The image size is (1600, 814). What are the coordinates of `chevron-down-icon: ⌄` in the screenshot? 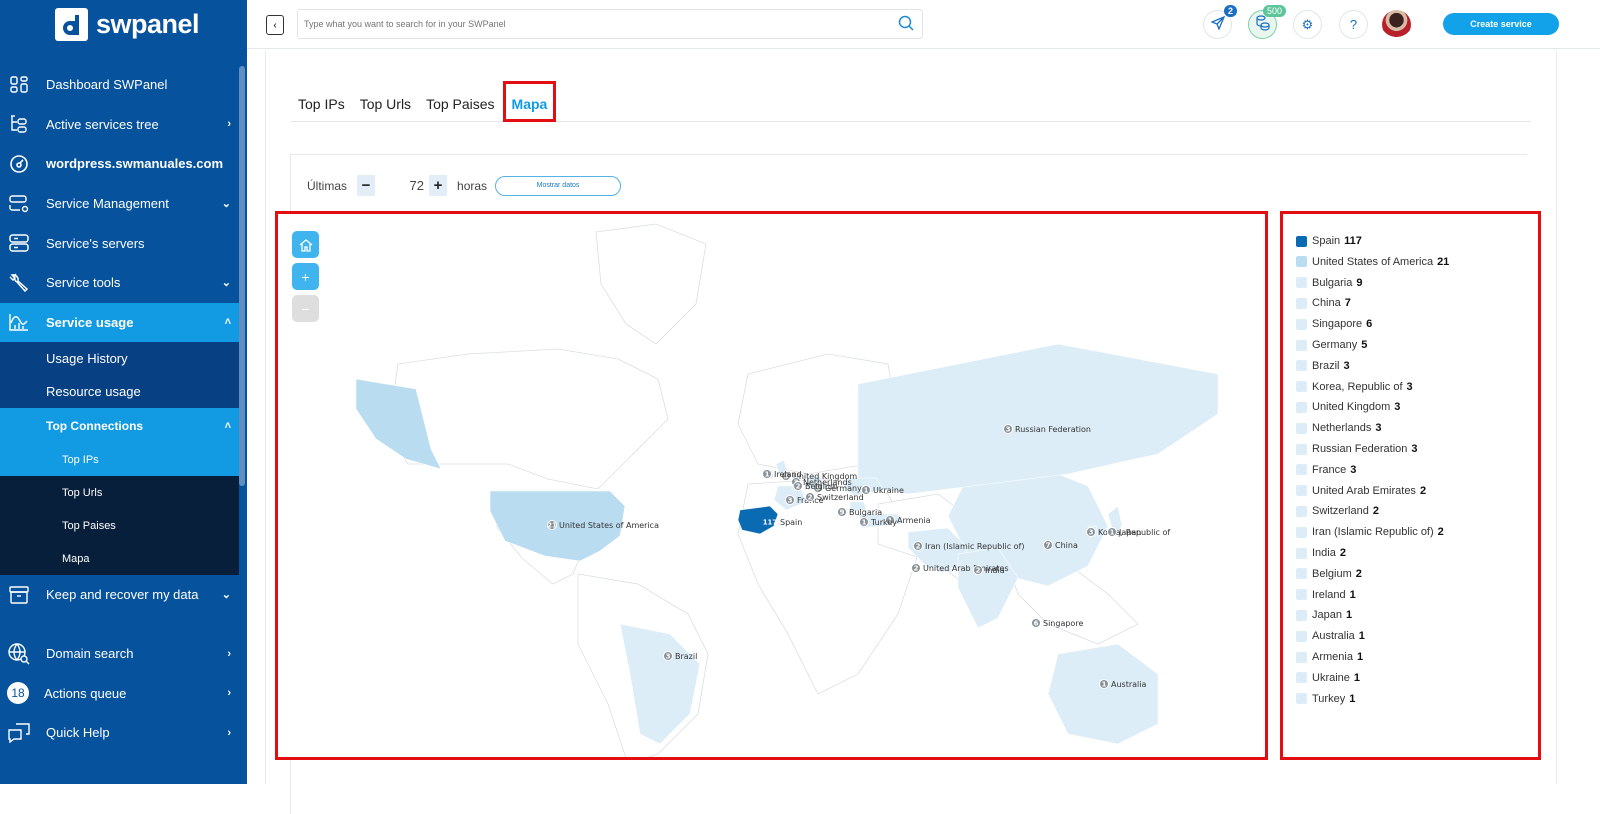 It's located at (226, 283).